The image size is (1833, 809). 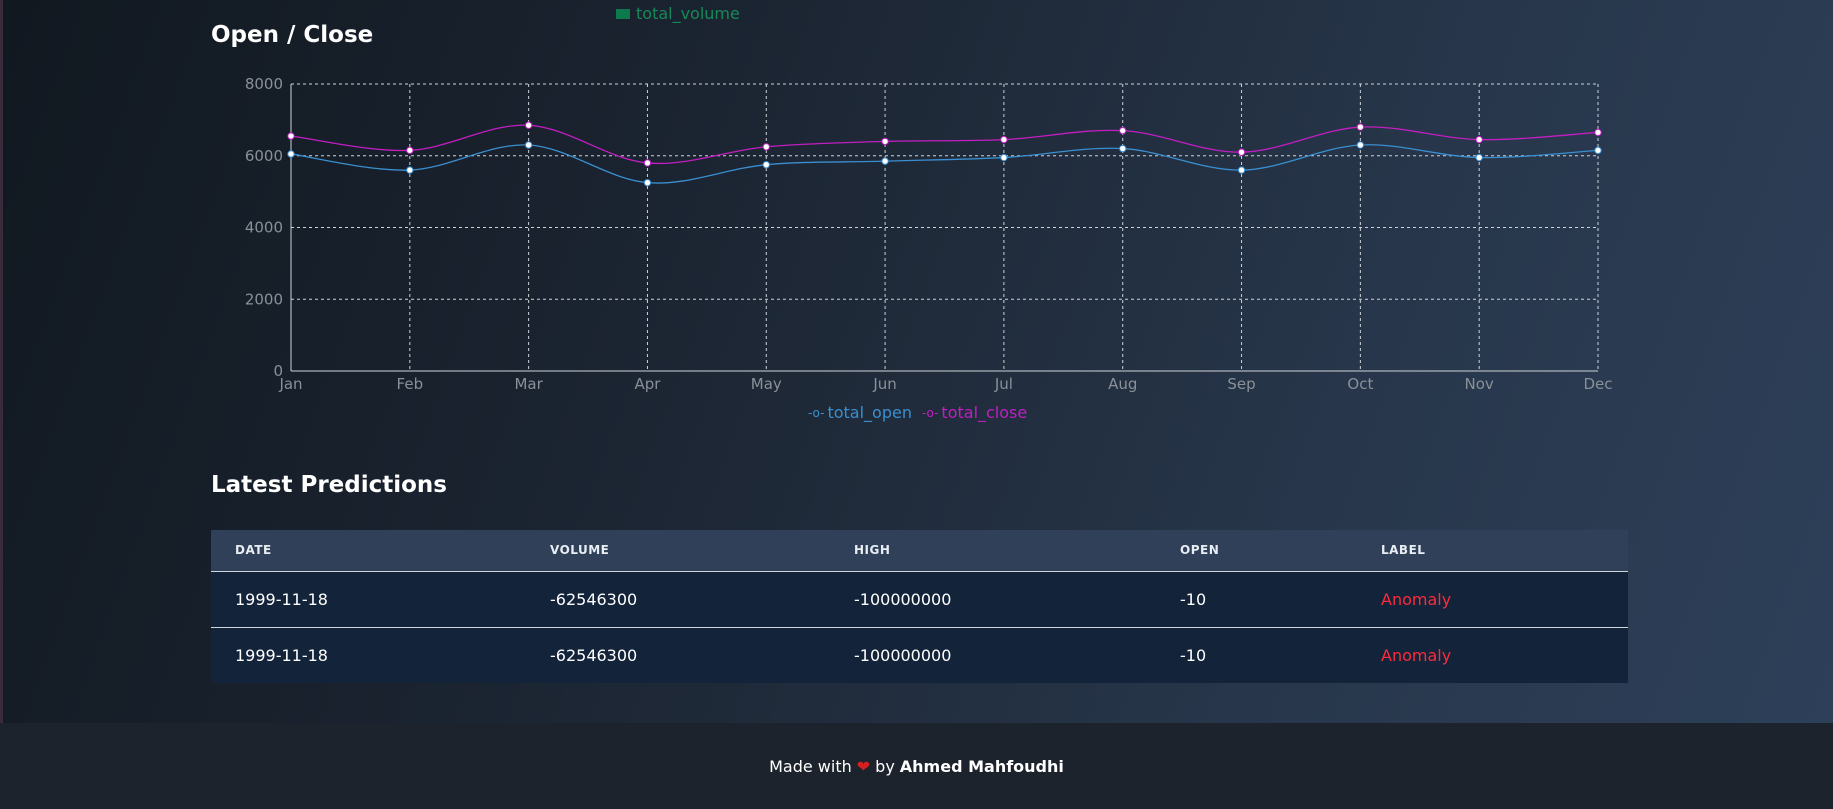 What do you see at coordinates (1256, 551) in the screenshot?
I see `col-header-open: OPEN` at bounding box center [1256, 551].